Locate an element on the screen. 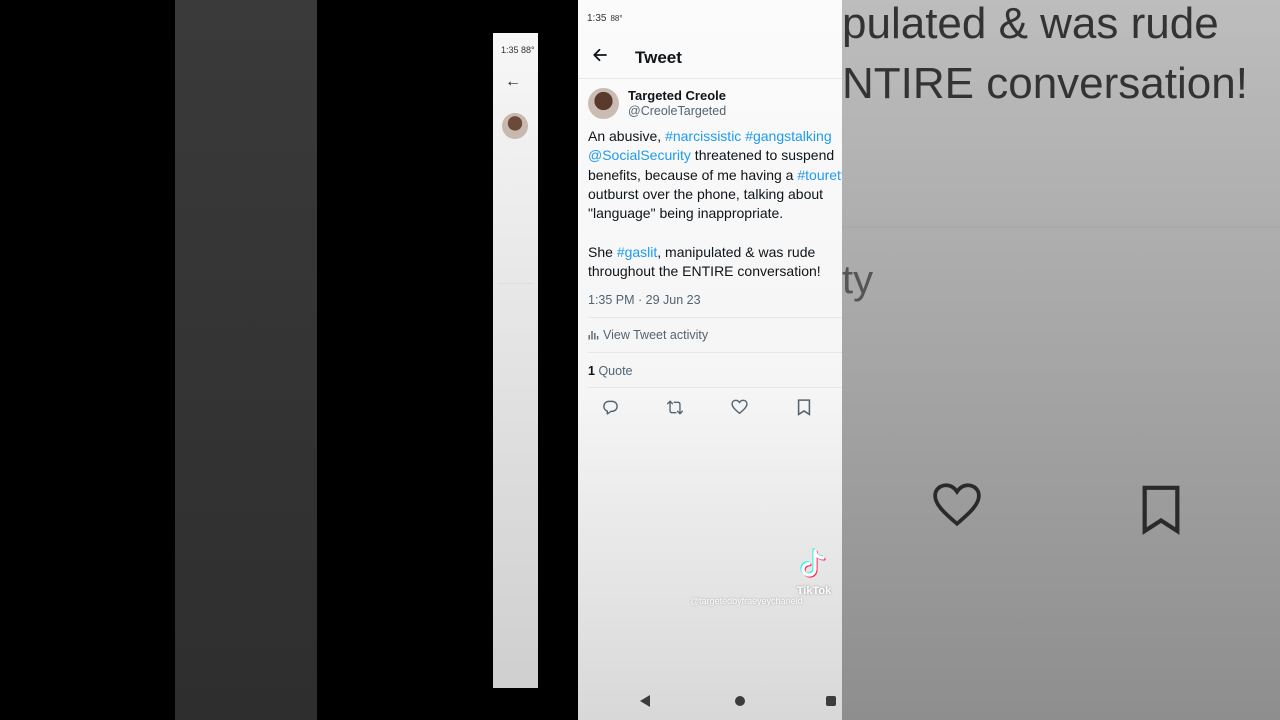  zoomed-divider is located at coordinates (1061, 227).